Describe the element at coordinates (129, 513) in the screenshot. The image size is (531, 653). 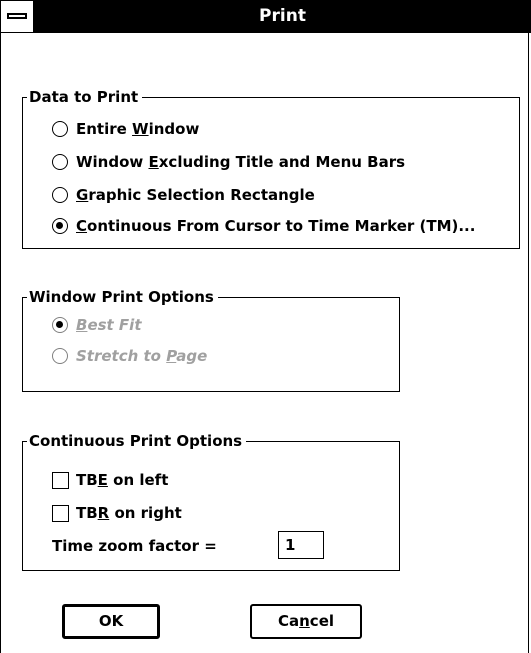
I see `checkbox-tbr-label: TBR on right` at that location.